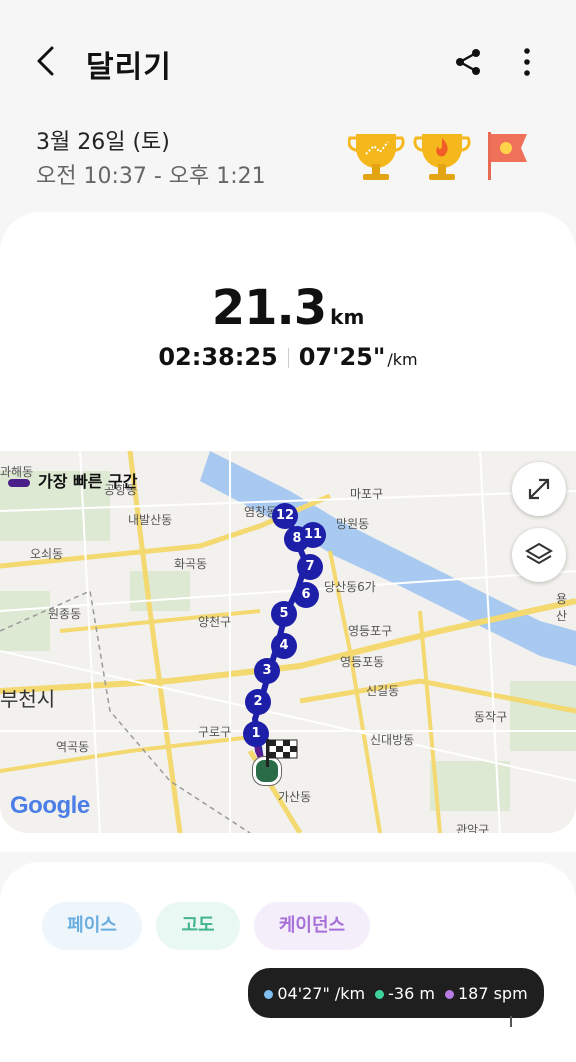 The height and width of the screenshot is (1062, 576). Describe the element at coordinates (347, 317) in the screenshot. I see `distance-unit: km` at that location.